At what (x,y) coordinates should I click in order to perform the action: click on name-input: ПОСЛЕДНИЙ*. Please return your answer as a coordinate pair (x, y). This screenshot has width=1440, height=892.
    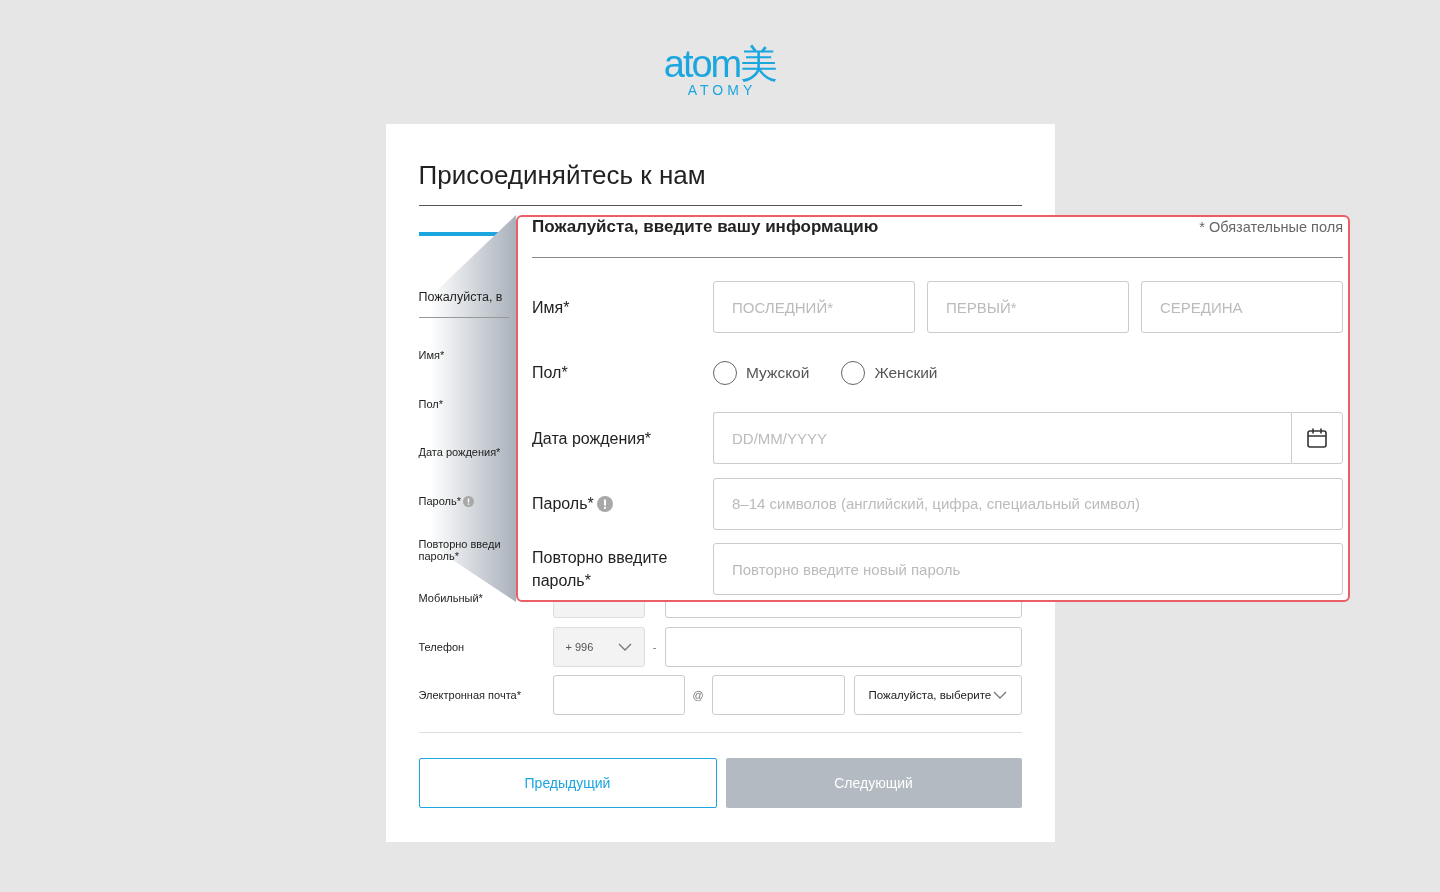
    Looking at the image, I should click on (814, 307).